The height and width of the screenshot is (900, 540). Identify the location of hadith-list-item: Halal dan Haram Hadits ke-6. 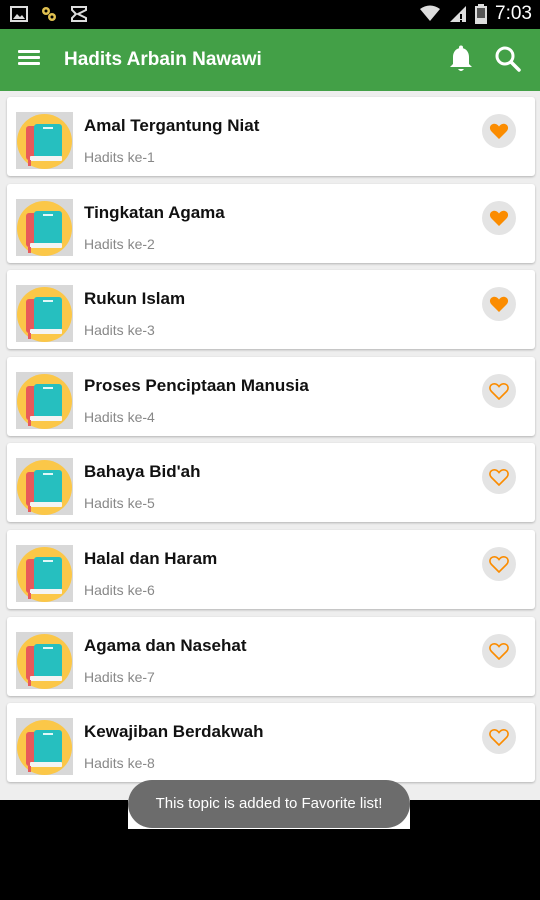
(271, 569).